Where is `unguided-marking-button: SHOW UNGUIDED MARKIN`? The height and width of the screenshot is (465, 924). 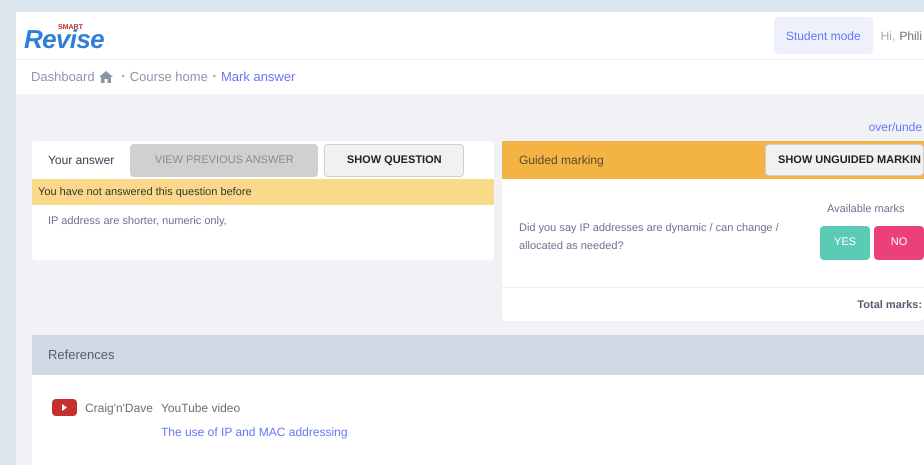 unguided-marking-button: SHOW UNGUIDED MARKIN is located at coordinates (844, 160).